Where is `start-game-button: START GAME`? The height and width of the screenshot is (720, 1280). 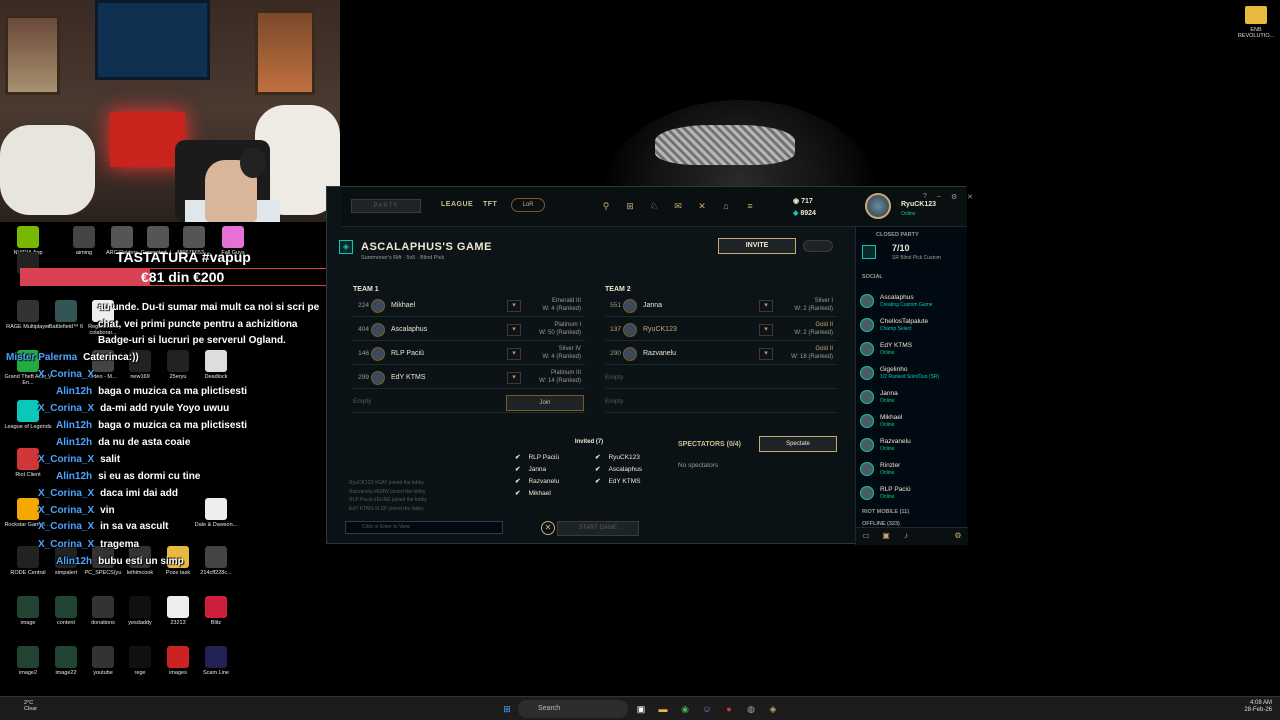
start-game-button: START GAME is located at coordinates (598, 528).